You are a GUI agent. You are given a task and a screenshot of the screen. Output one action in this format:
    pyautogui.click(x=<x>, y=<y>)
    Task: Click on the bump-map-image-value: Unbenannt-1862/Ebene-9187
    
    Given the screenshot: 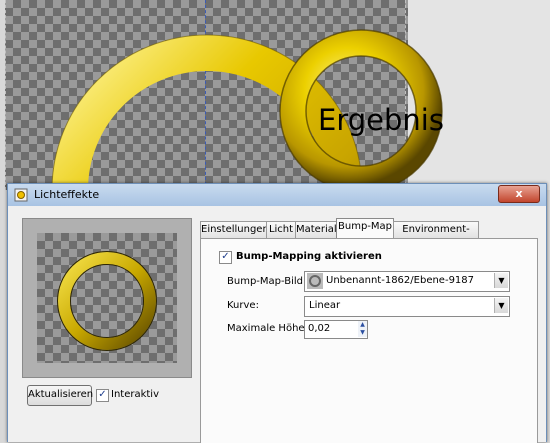 What is the action you would take?
    pyautogui.click(x=400, y=280)
    